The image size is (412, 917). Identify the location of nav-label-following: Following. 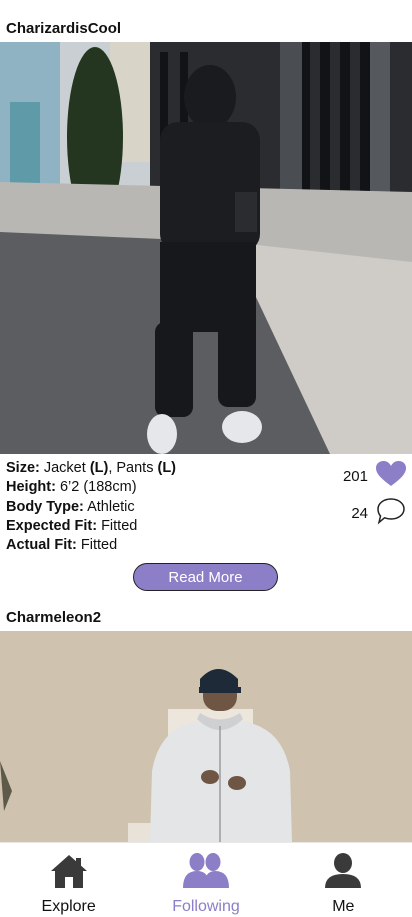
(206, 906).